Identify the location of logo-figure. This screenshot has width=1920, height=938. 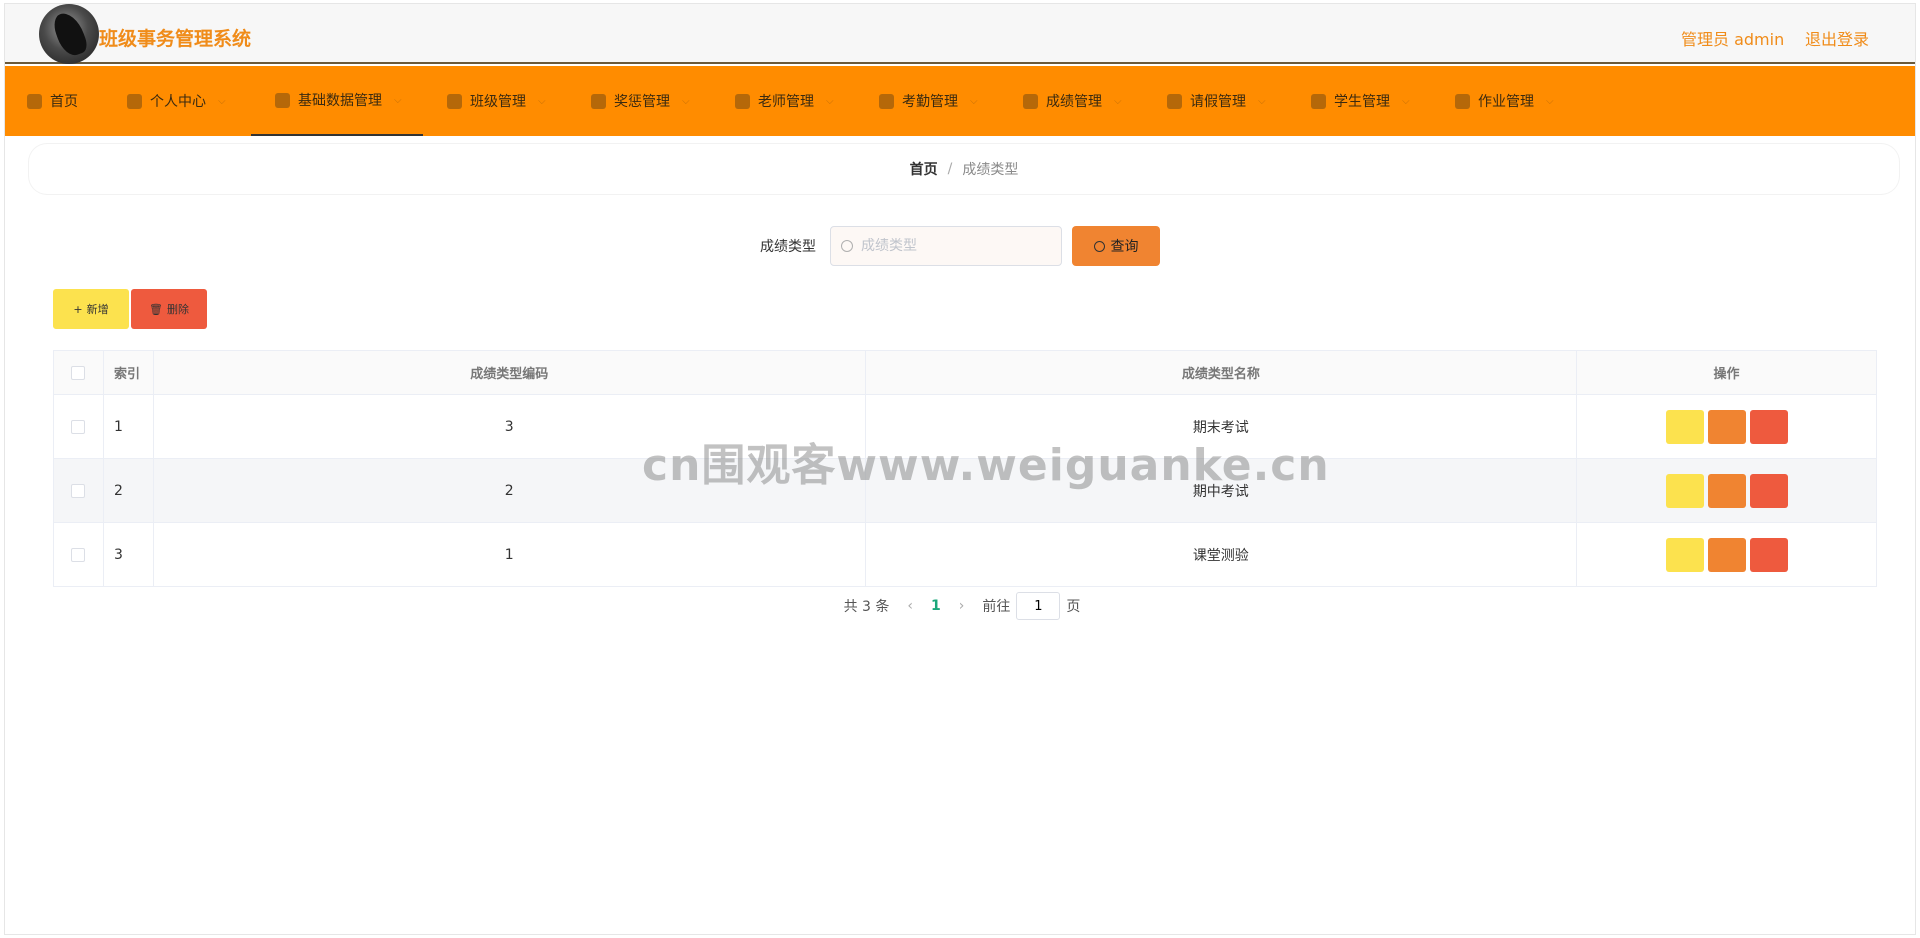
(70, 34).